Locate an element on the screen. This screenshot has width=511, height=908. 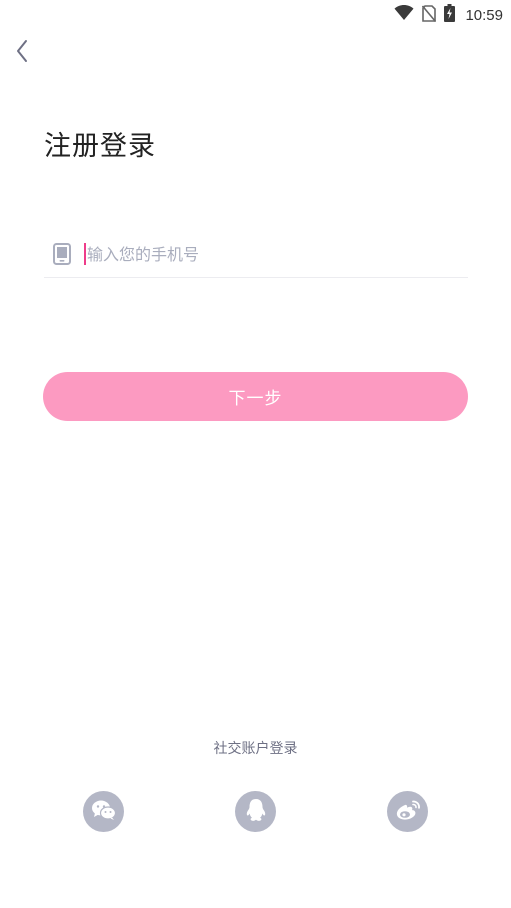
wifi-icon is located at coordinates (404, 15).